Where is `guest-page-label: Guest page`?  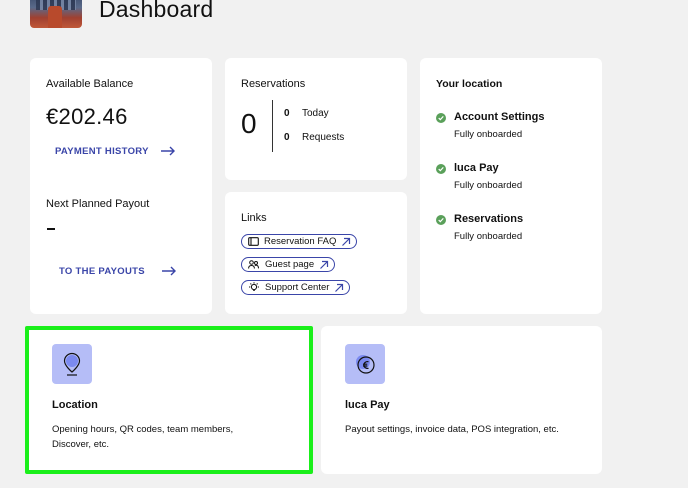 guest-page-label: Guest page is located at coordinates (290, 264).